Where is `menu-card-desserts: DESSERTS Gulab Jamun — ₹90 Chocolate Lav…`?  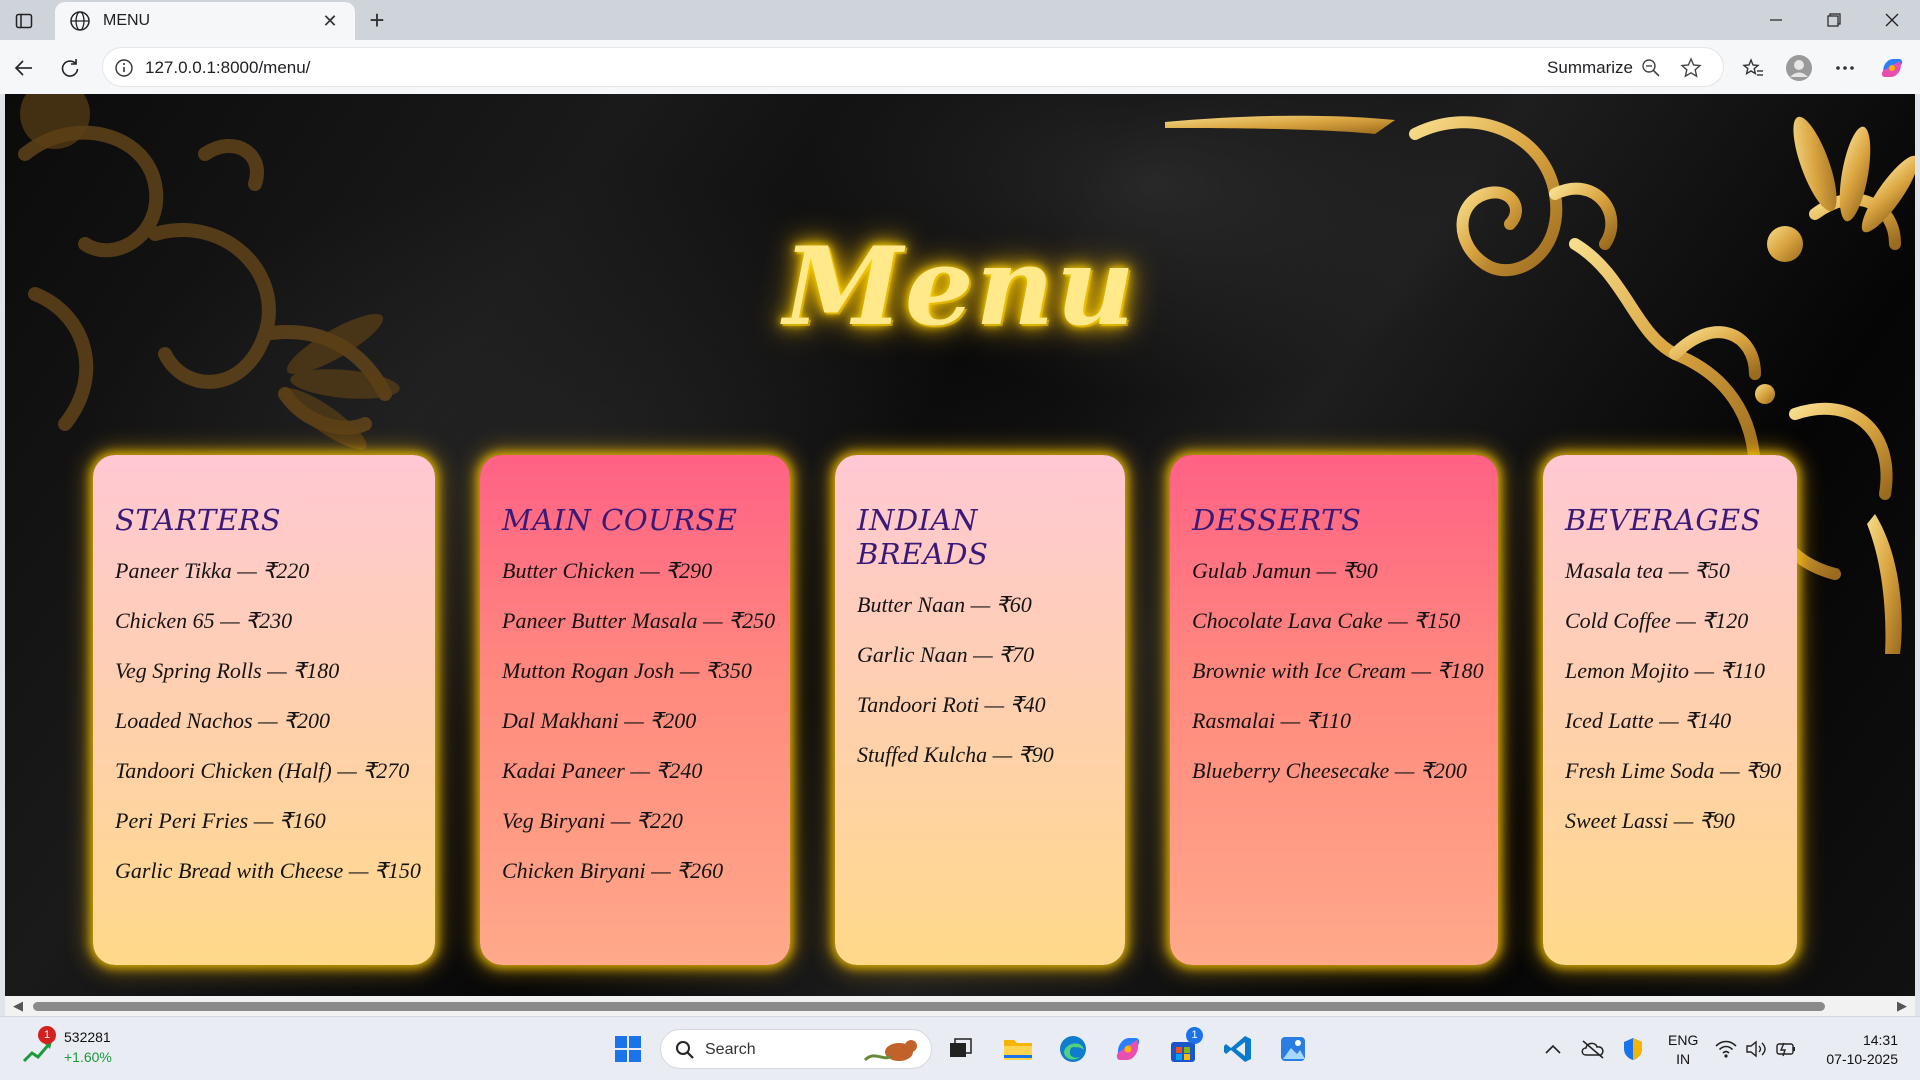
menu-card-desserts: DESSERTS Gulab Jamun — ₹90 Chocolate Lav… is located at coordinates (1334, 710).